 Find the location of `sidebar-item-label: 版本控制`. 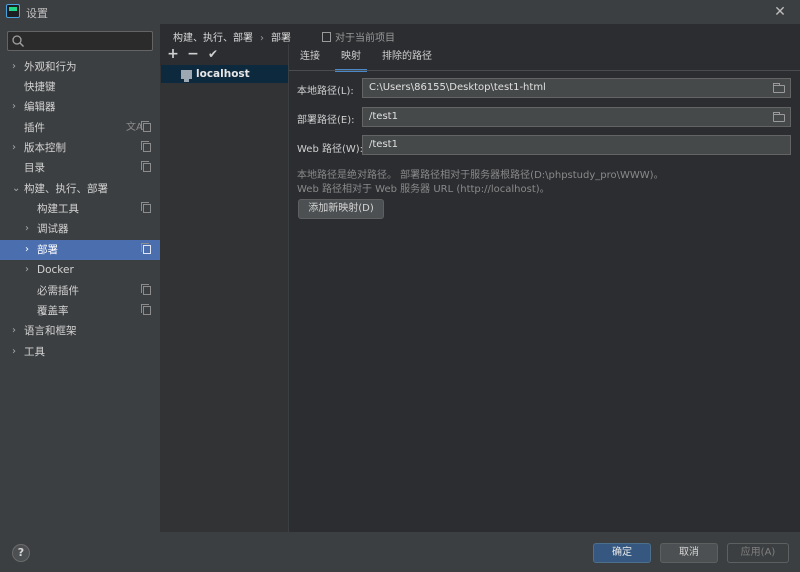

sidebar-item-label: 版本控制 is located at coordinates (45, 148).